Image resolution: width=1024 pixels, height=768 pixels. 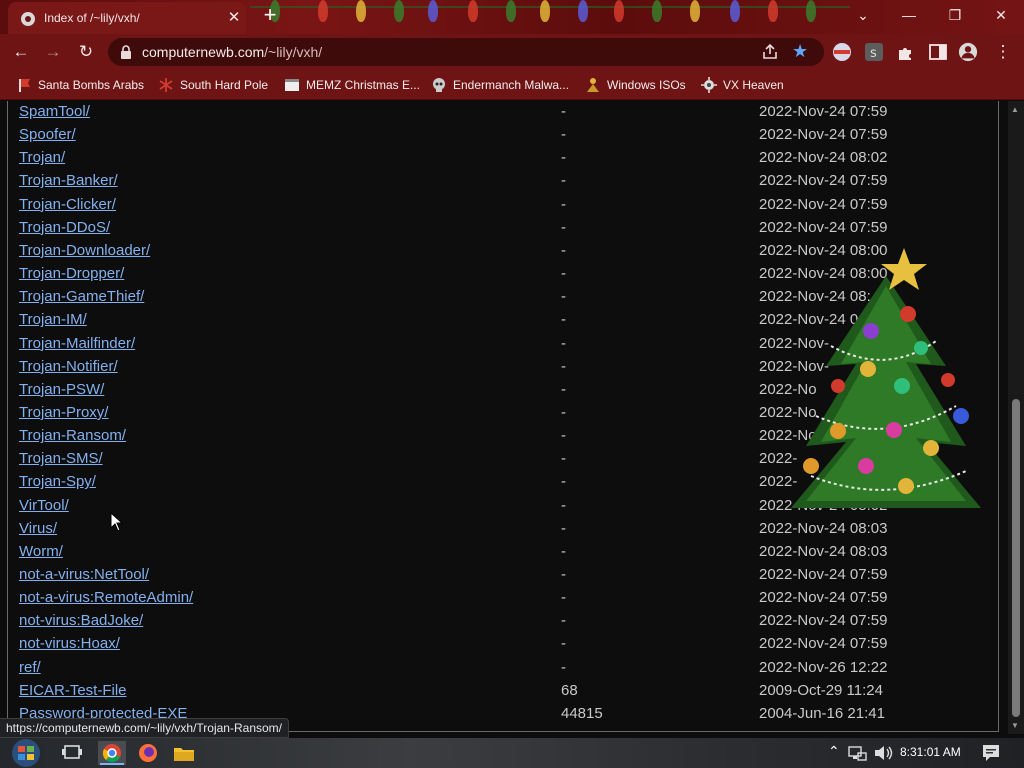 What do you see at coordinates (466, 52) in the screenshot?
I see `address-bar: computernewb.com/~lily/vxh/ ★` at bounding box center [466, 52].